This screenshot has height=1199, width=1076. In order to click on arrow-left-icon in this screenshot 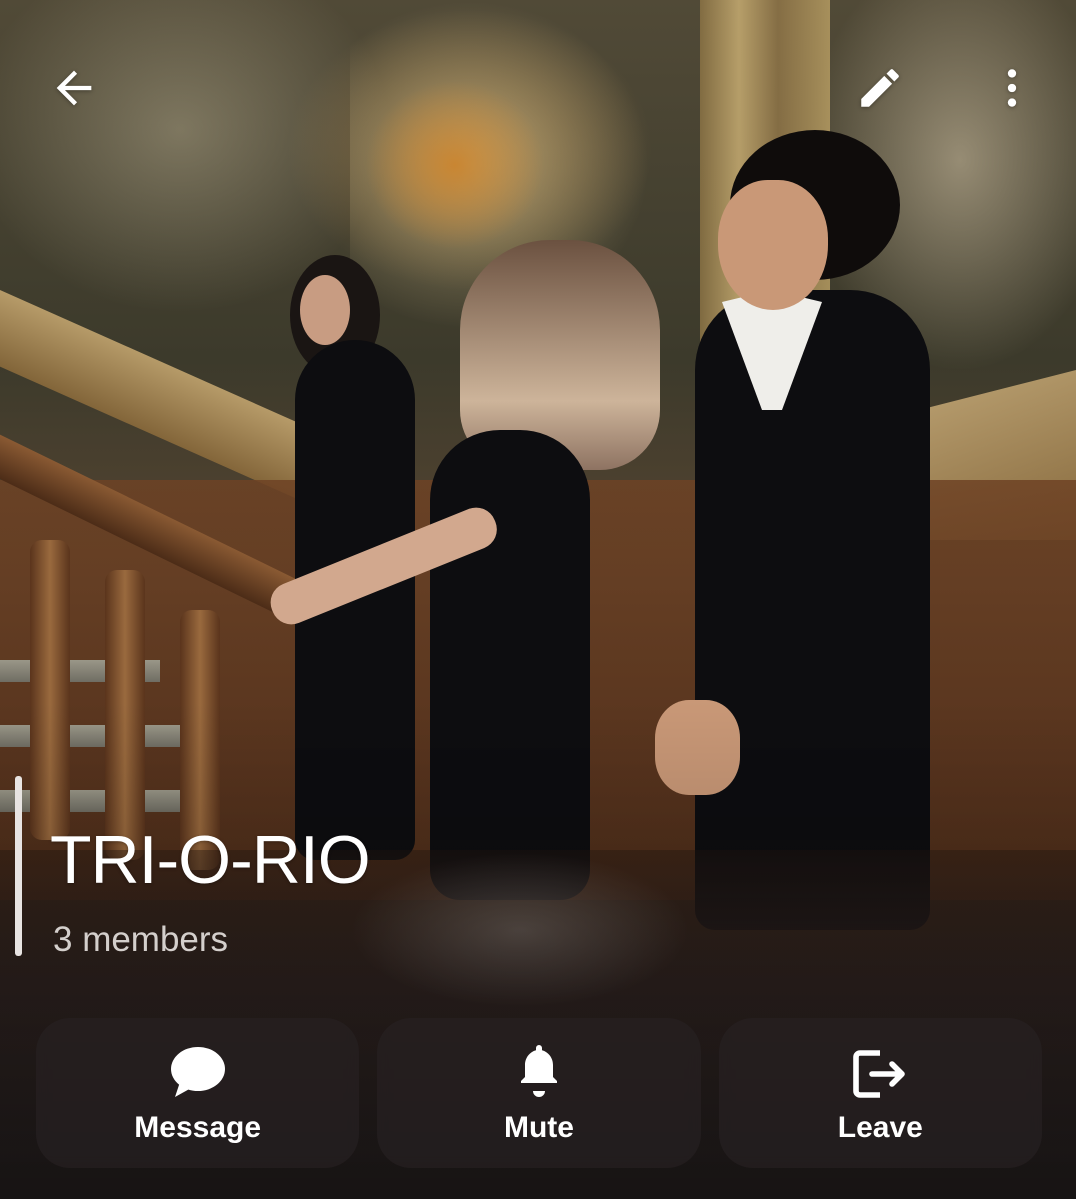, I will do `click(74, 88)`.